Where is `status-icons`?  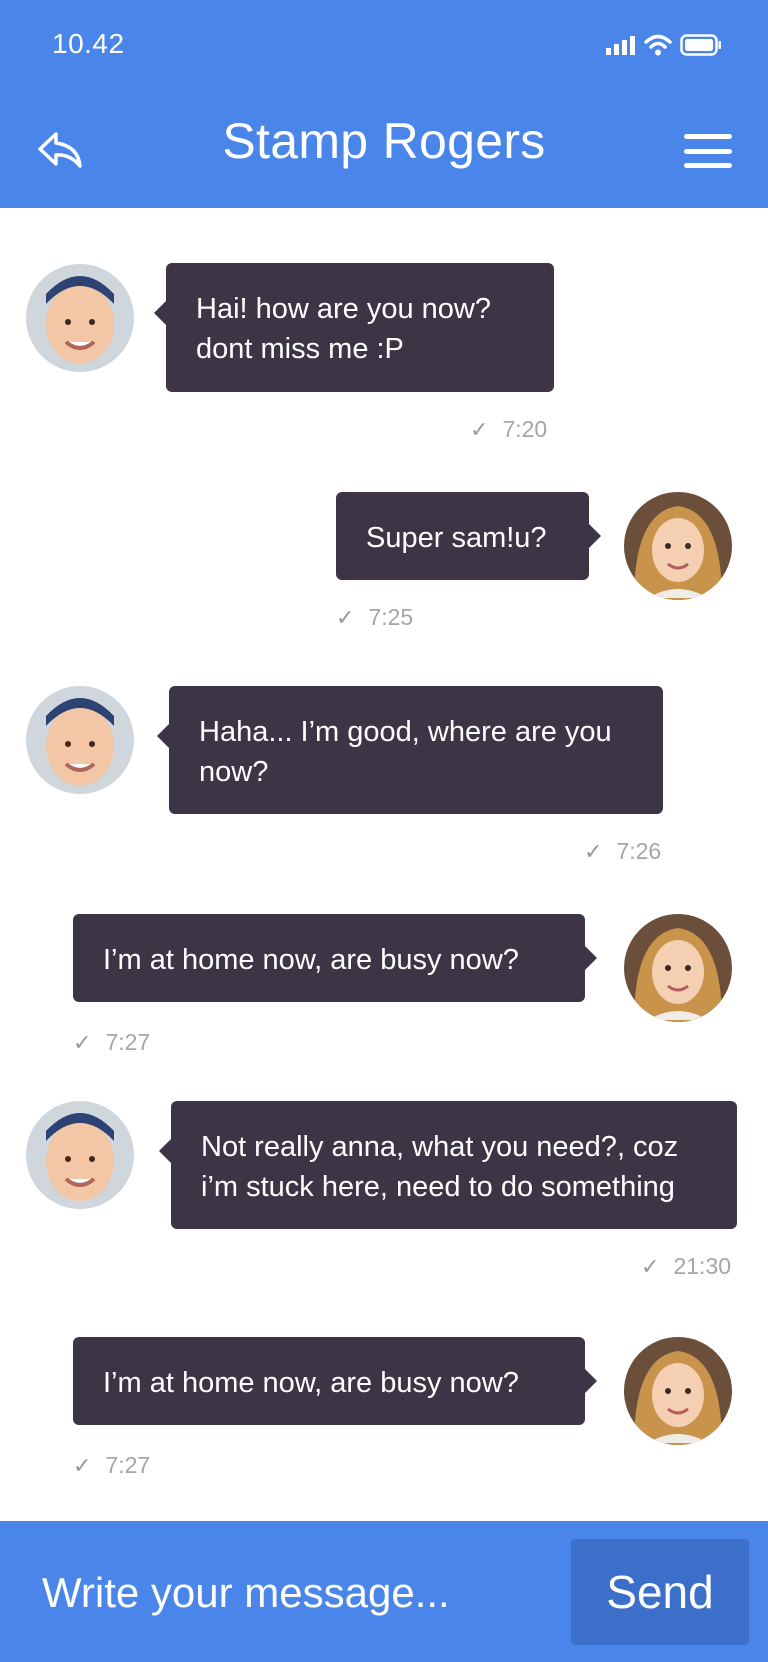 status-icons is located at coordinates (664, 45).